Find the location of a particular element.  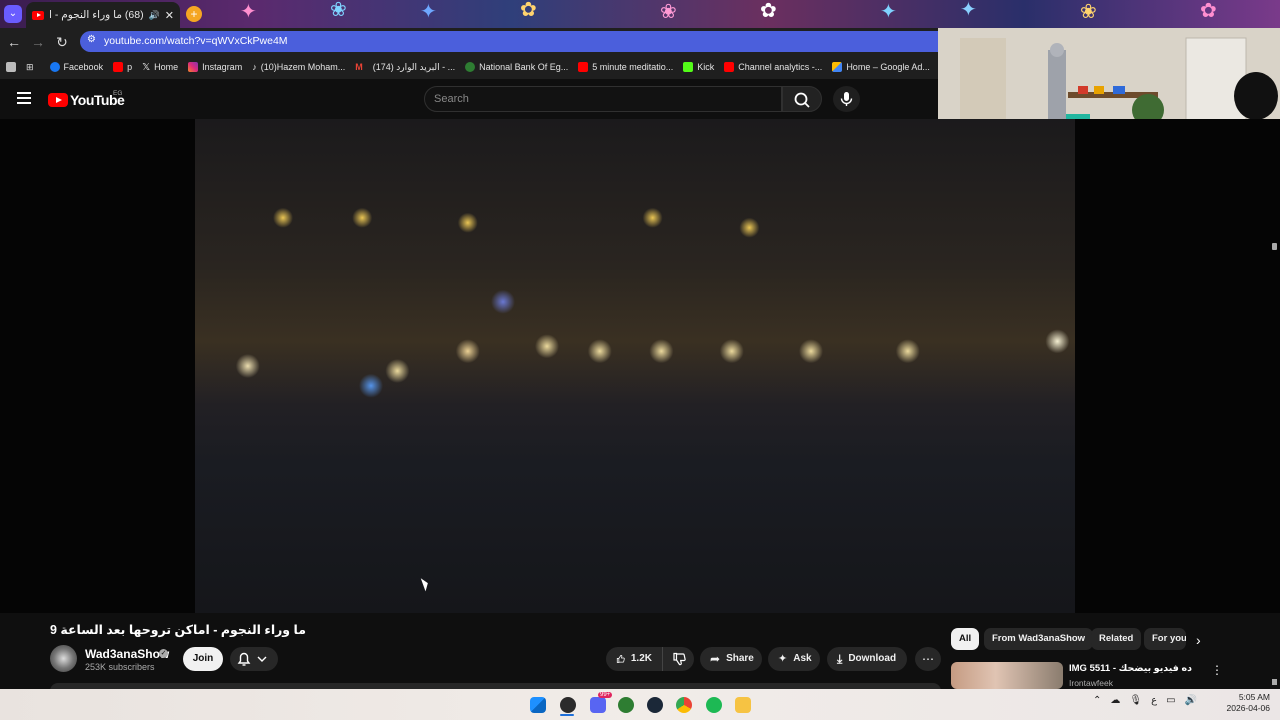

bookmark-instagram: Instagram is located at coordinates (215, 67).